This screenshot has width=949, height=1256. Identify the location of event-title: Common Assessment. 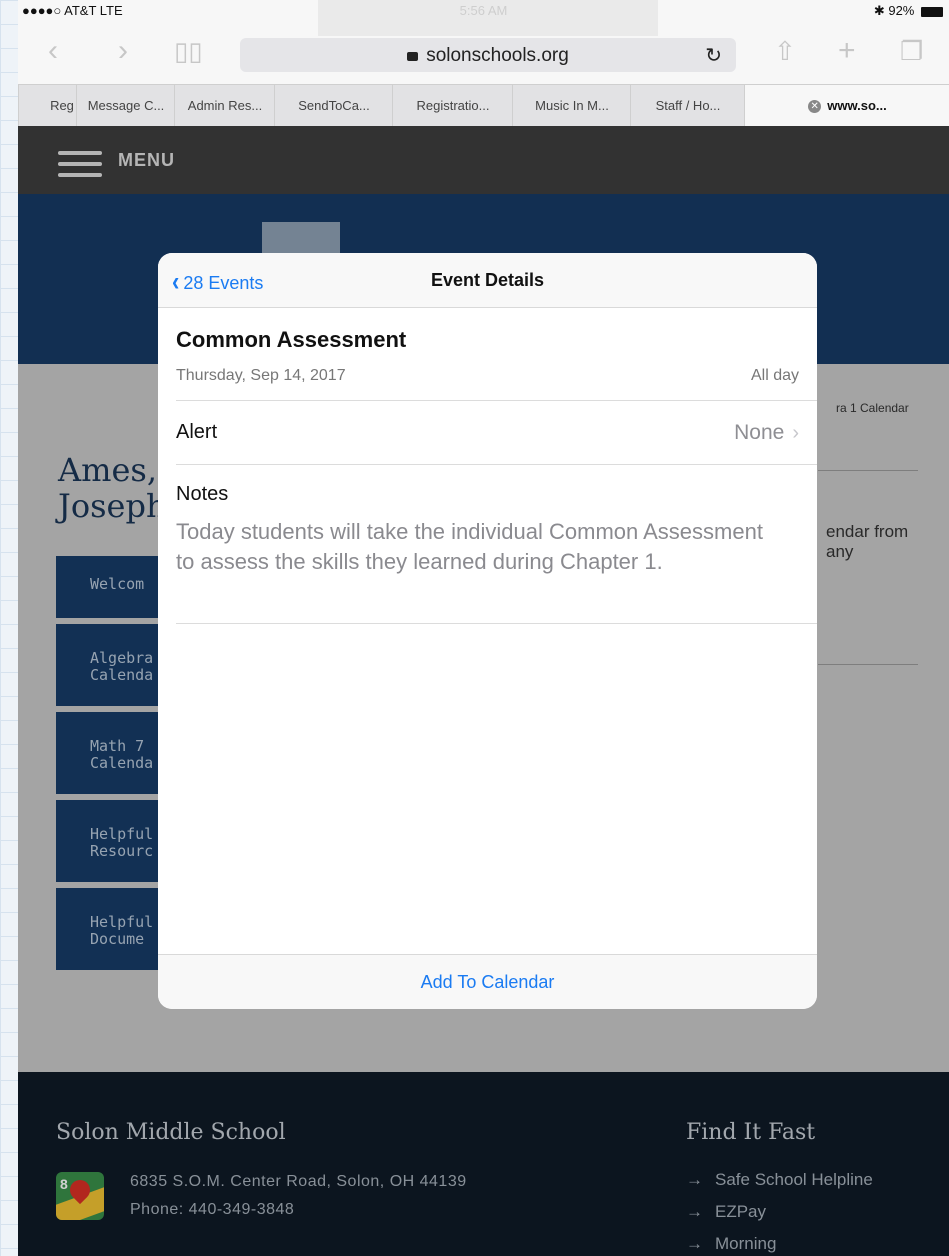
(291, 339).